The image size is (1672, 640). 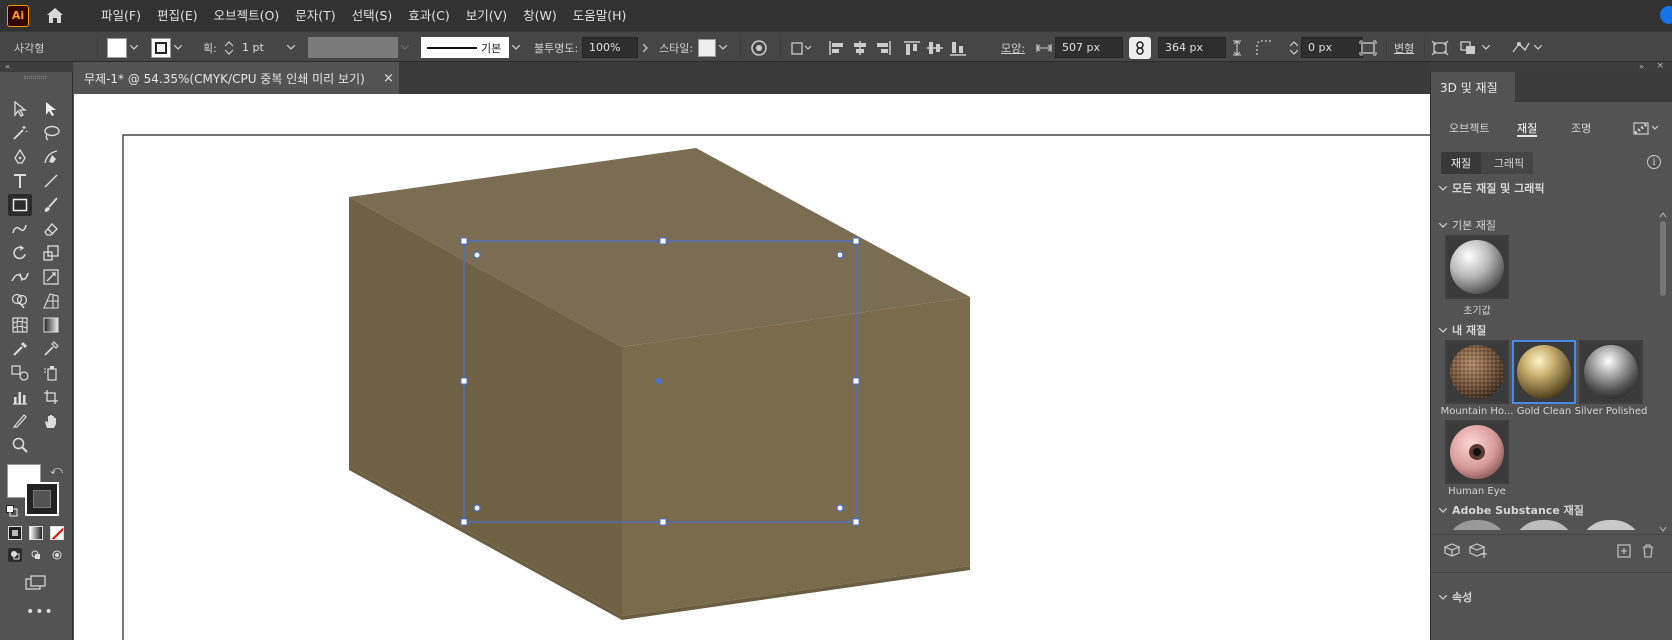 I want to click on gradient-tool-icon, so click(x=51, y=325).